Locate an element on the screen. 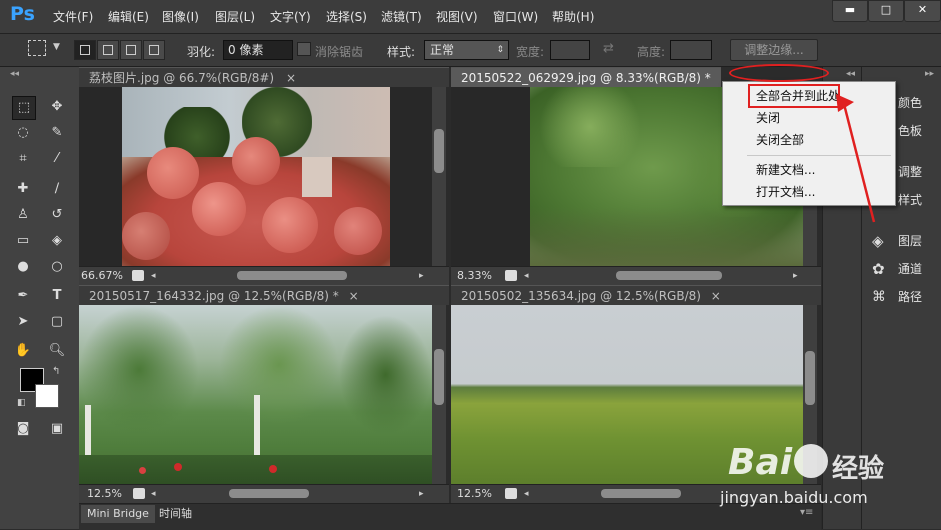  eyedropper-icon: ⁄ is located at coordinates (57, 159).